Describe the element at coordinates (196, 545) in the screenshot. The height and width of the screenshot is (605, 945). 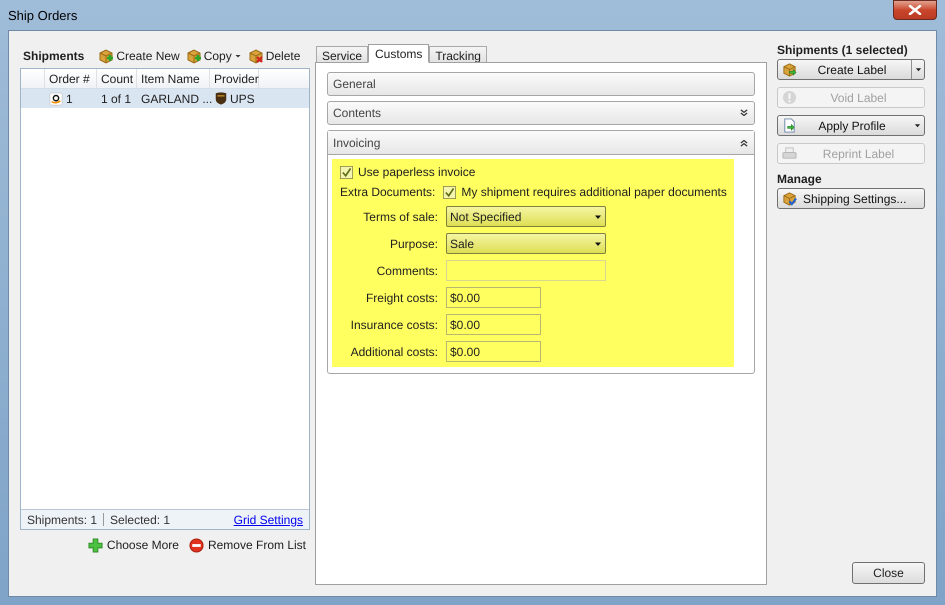
I see `minus-circle-icon` at that location.